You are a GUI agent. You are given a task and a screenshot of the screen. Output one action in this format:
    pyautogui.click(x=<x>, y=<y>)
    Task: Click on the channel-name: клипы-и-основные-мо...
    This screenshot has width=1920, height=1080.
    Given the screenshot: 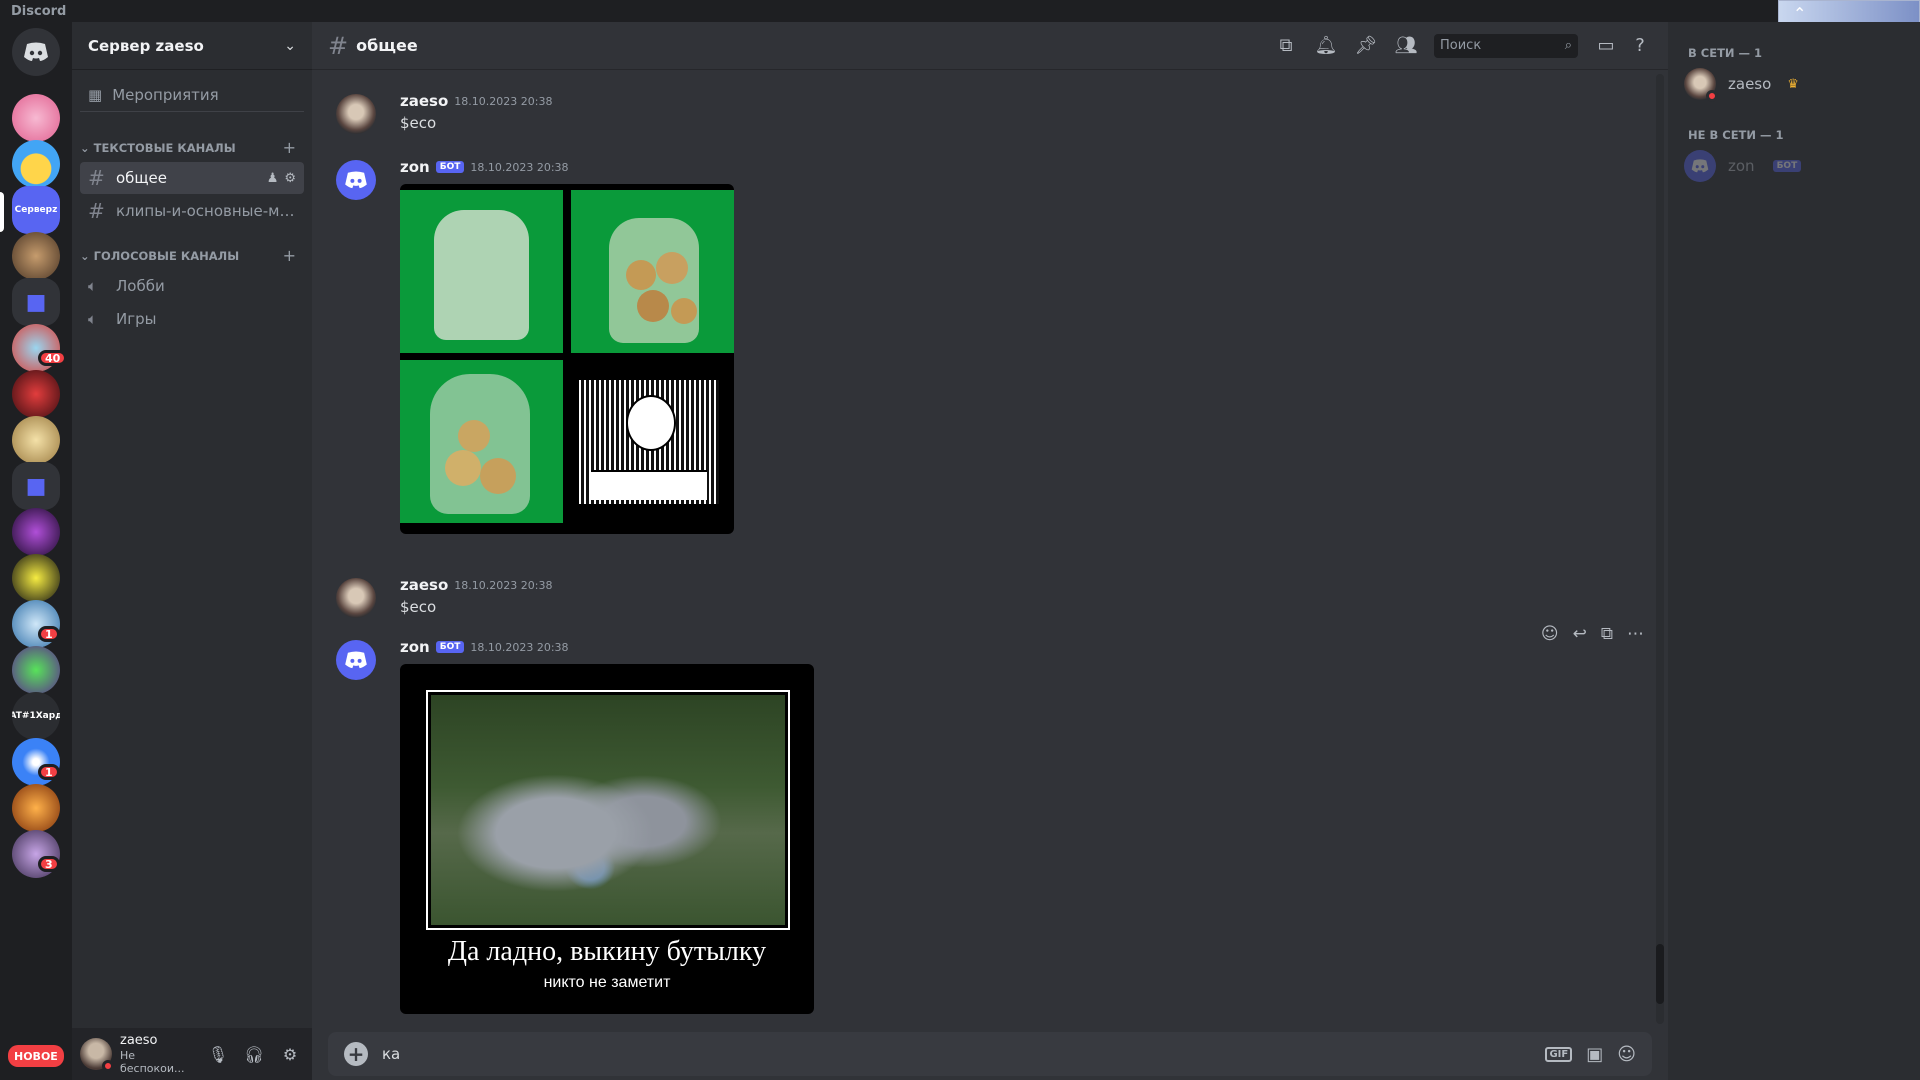 What is the action you would take?
    pyautogui.click(x=206, y=211)
    